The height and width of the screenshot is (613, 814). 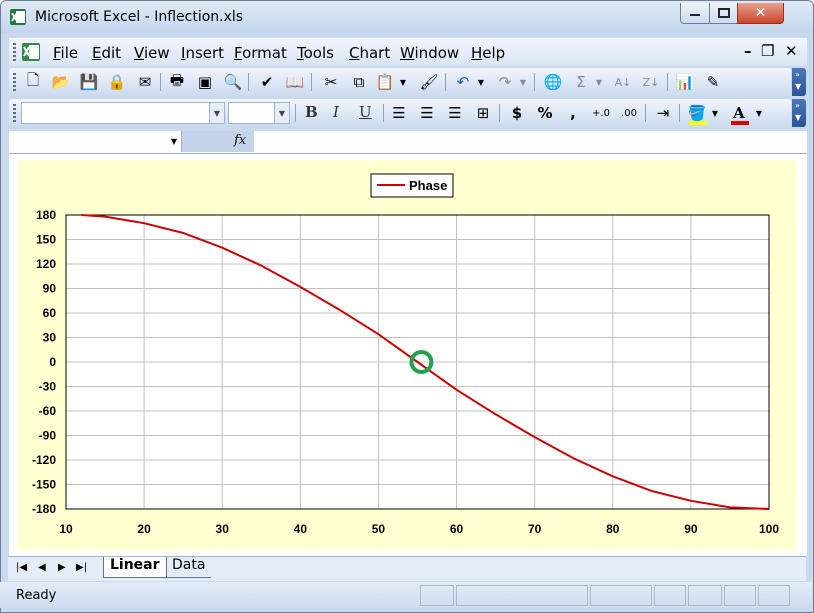 What do you see at coordinates (95, 141) in the screenshot?
I see `name-box: ▼` at bounding box center [95, 141].